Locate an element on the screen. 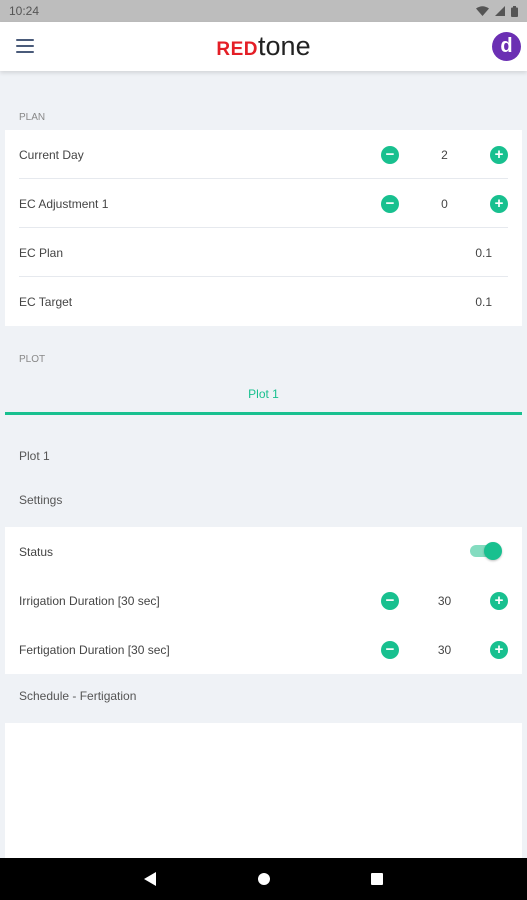 The width and height of the screenshot is (527, 900). row-label: Irrigation Duration [30 sec] is located at coordinates (89, 600).